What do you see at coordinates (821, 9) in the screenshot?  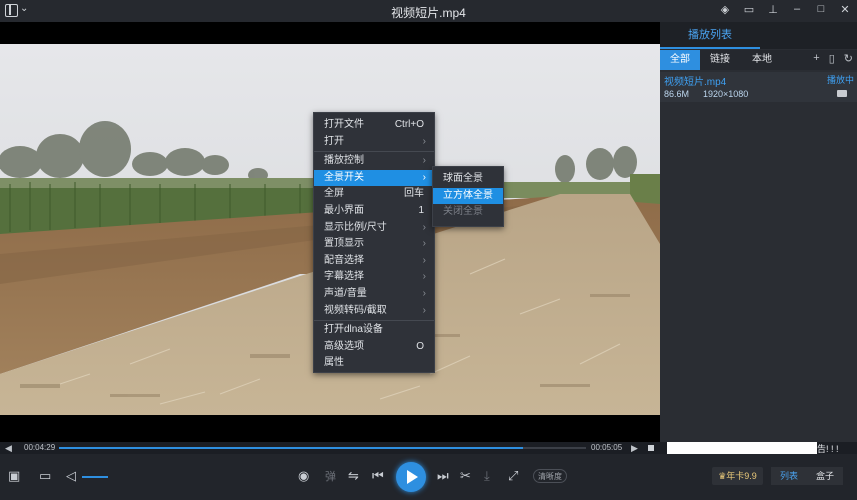 I see `maximize-icon: □` at bounding box center [821, 9].